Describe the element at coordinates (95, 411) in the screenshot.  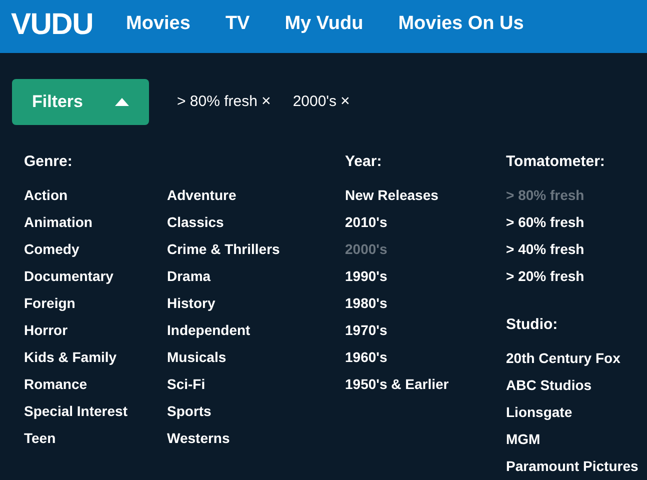
I see `filter-option: Special Interest` at that location.